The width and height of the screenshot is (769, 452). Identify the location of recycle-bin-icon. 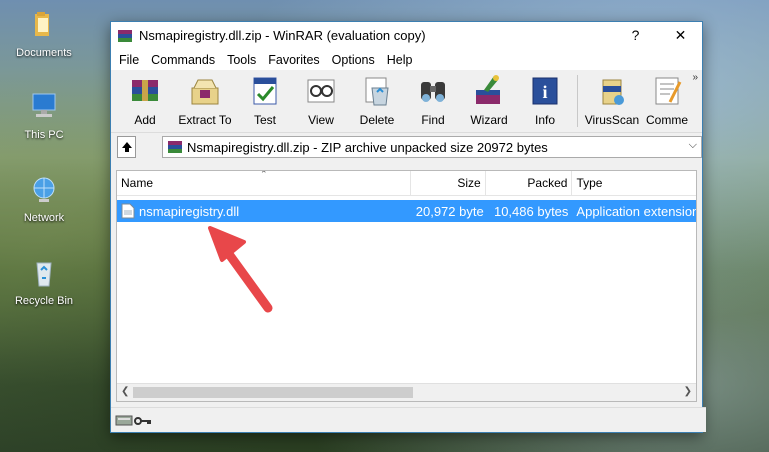
(44, 274).